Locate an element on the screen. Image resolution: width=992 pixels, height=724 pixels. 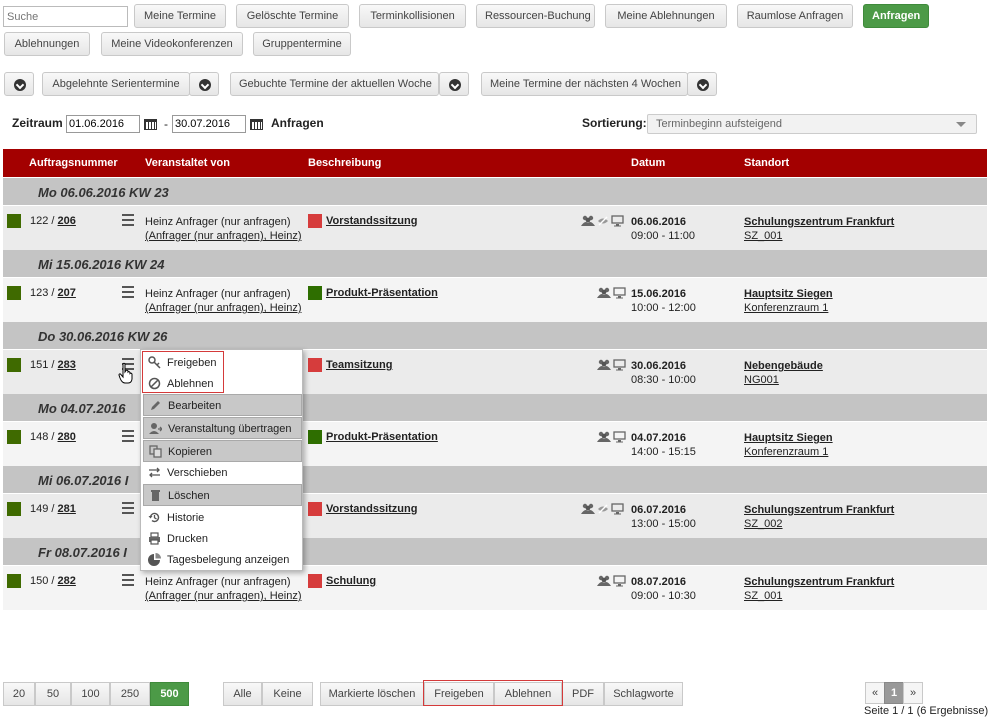
order-number: 151 / 283 is located at coordinates (53, 365).